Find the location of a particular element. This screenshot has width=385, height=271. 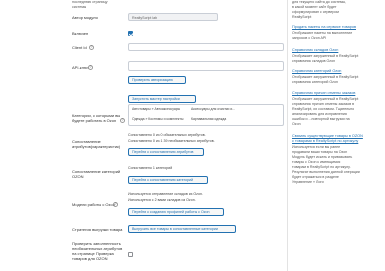

sidebar-text: Отображают пакеты на выполнение is located at coordinates (322, 33).